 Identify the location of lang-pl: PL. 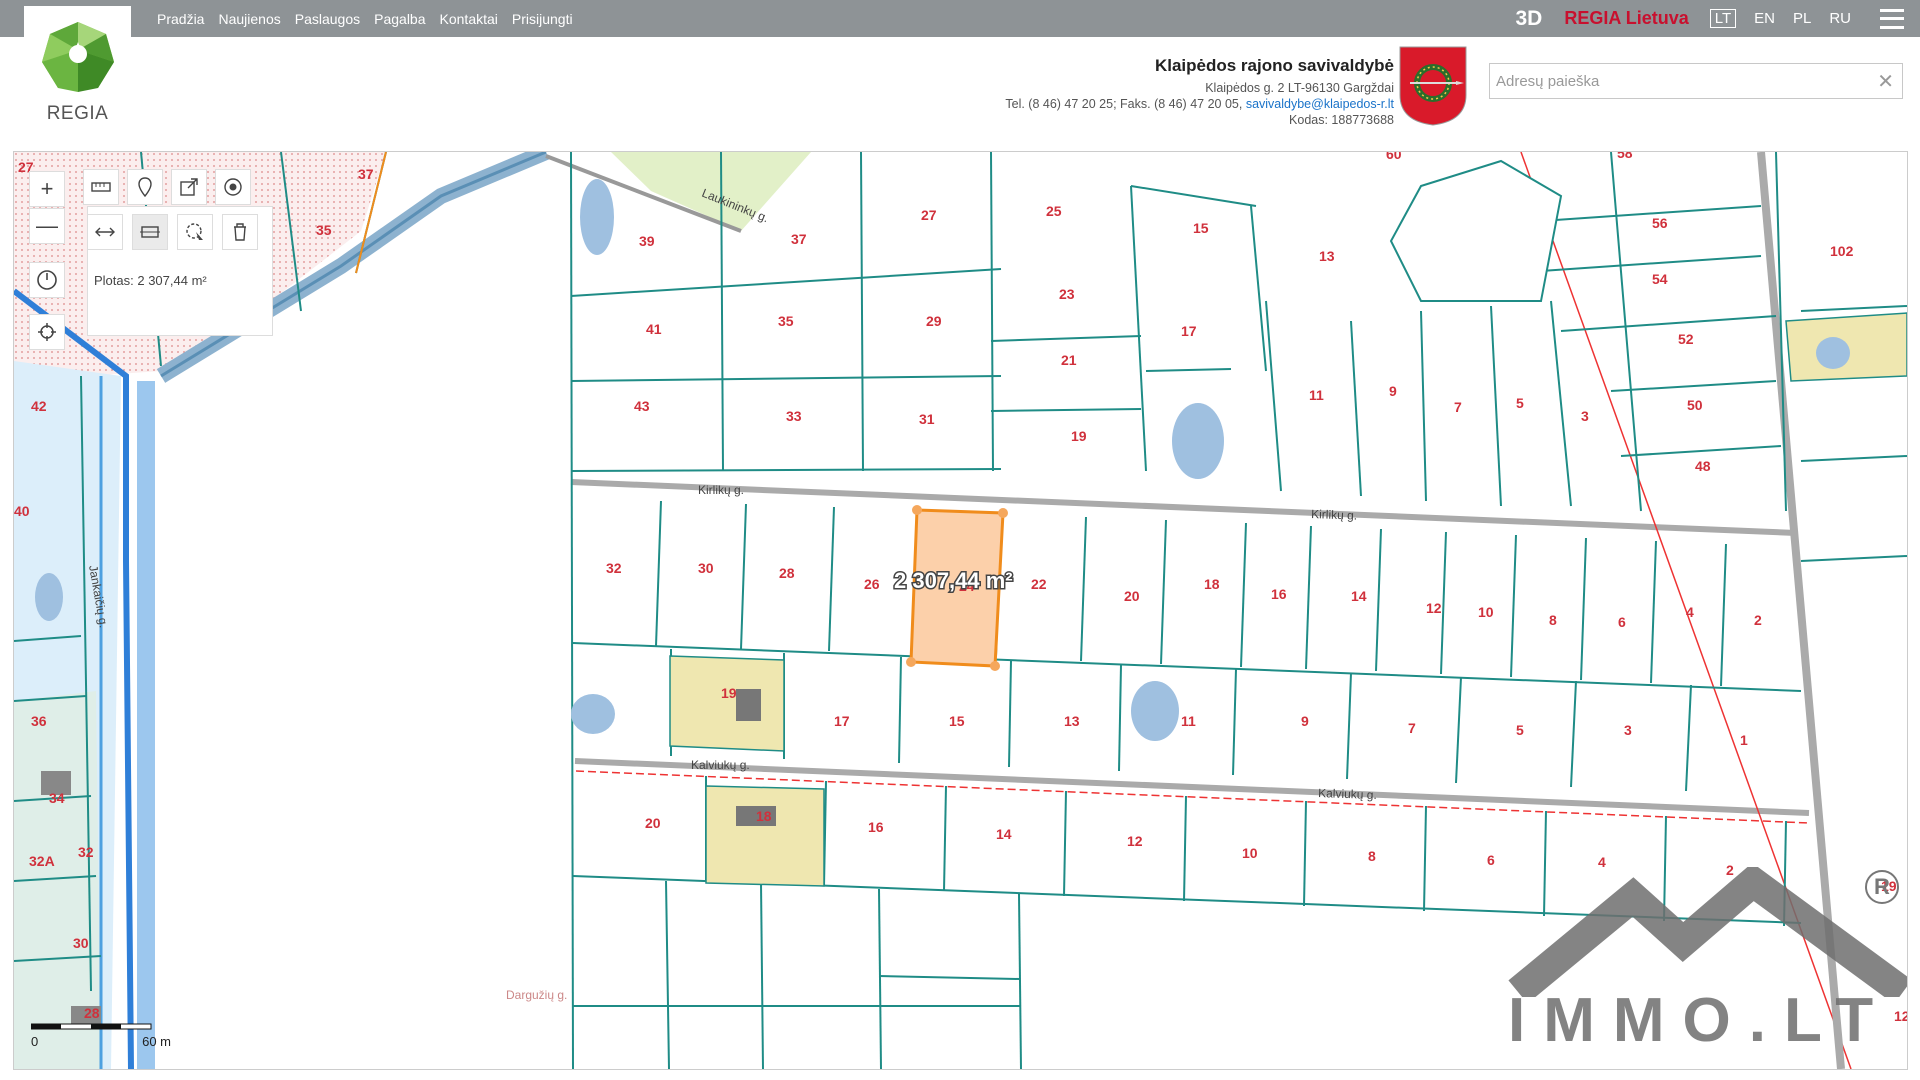
(1802, 18).